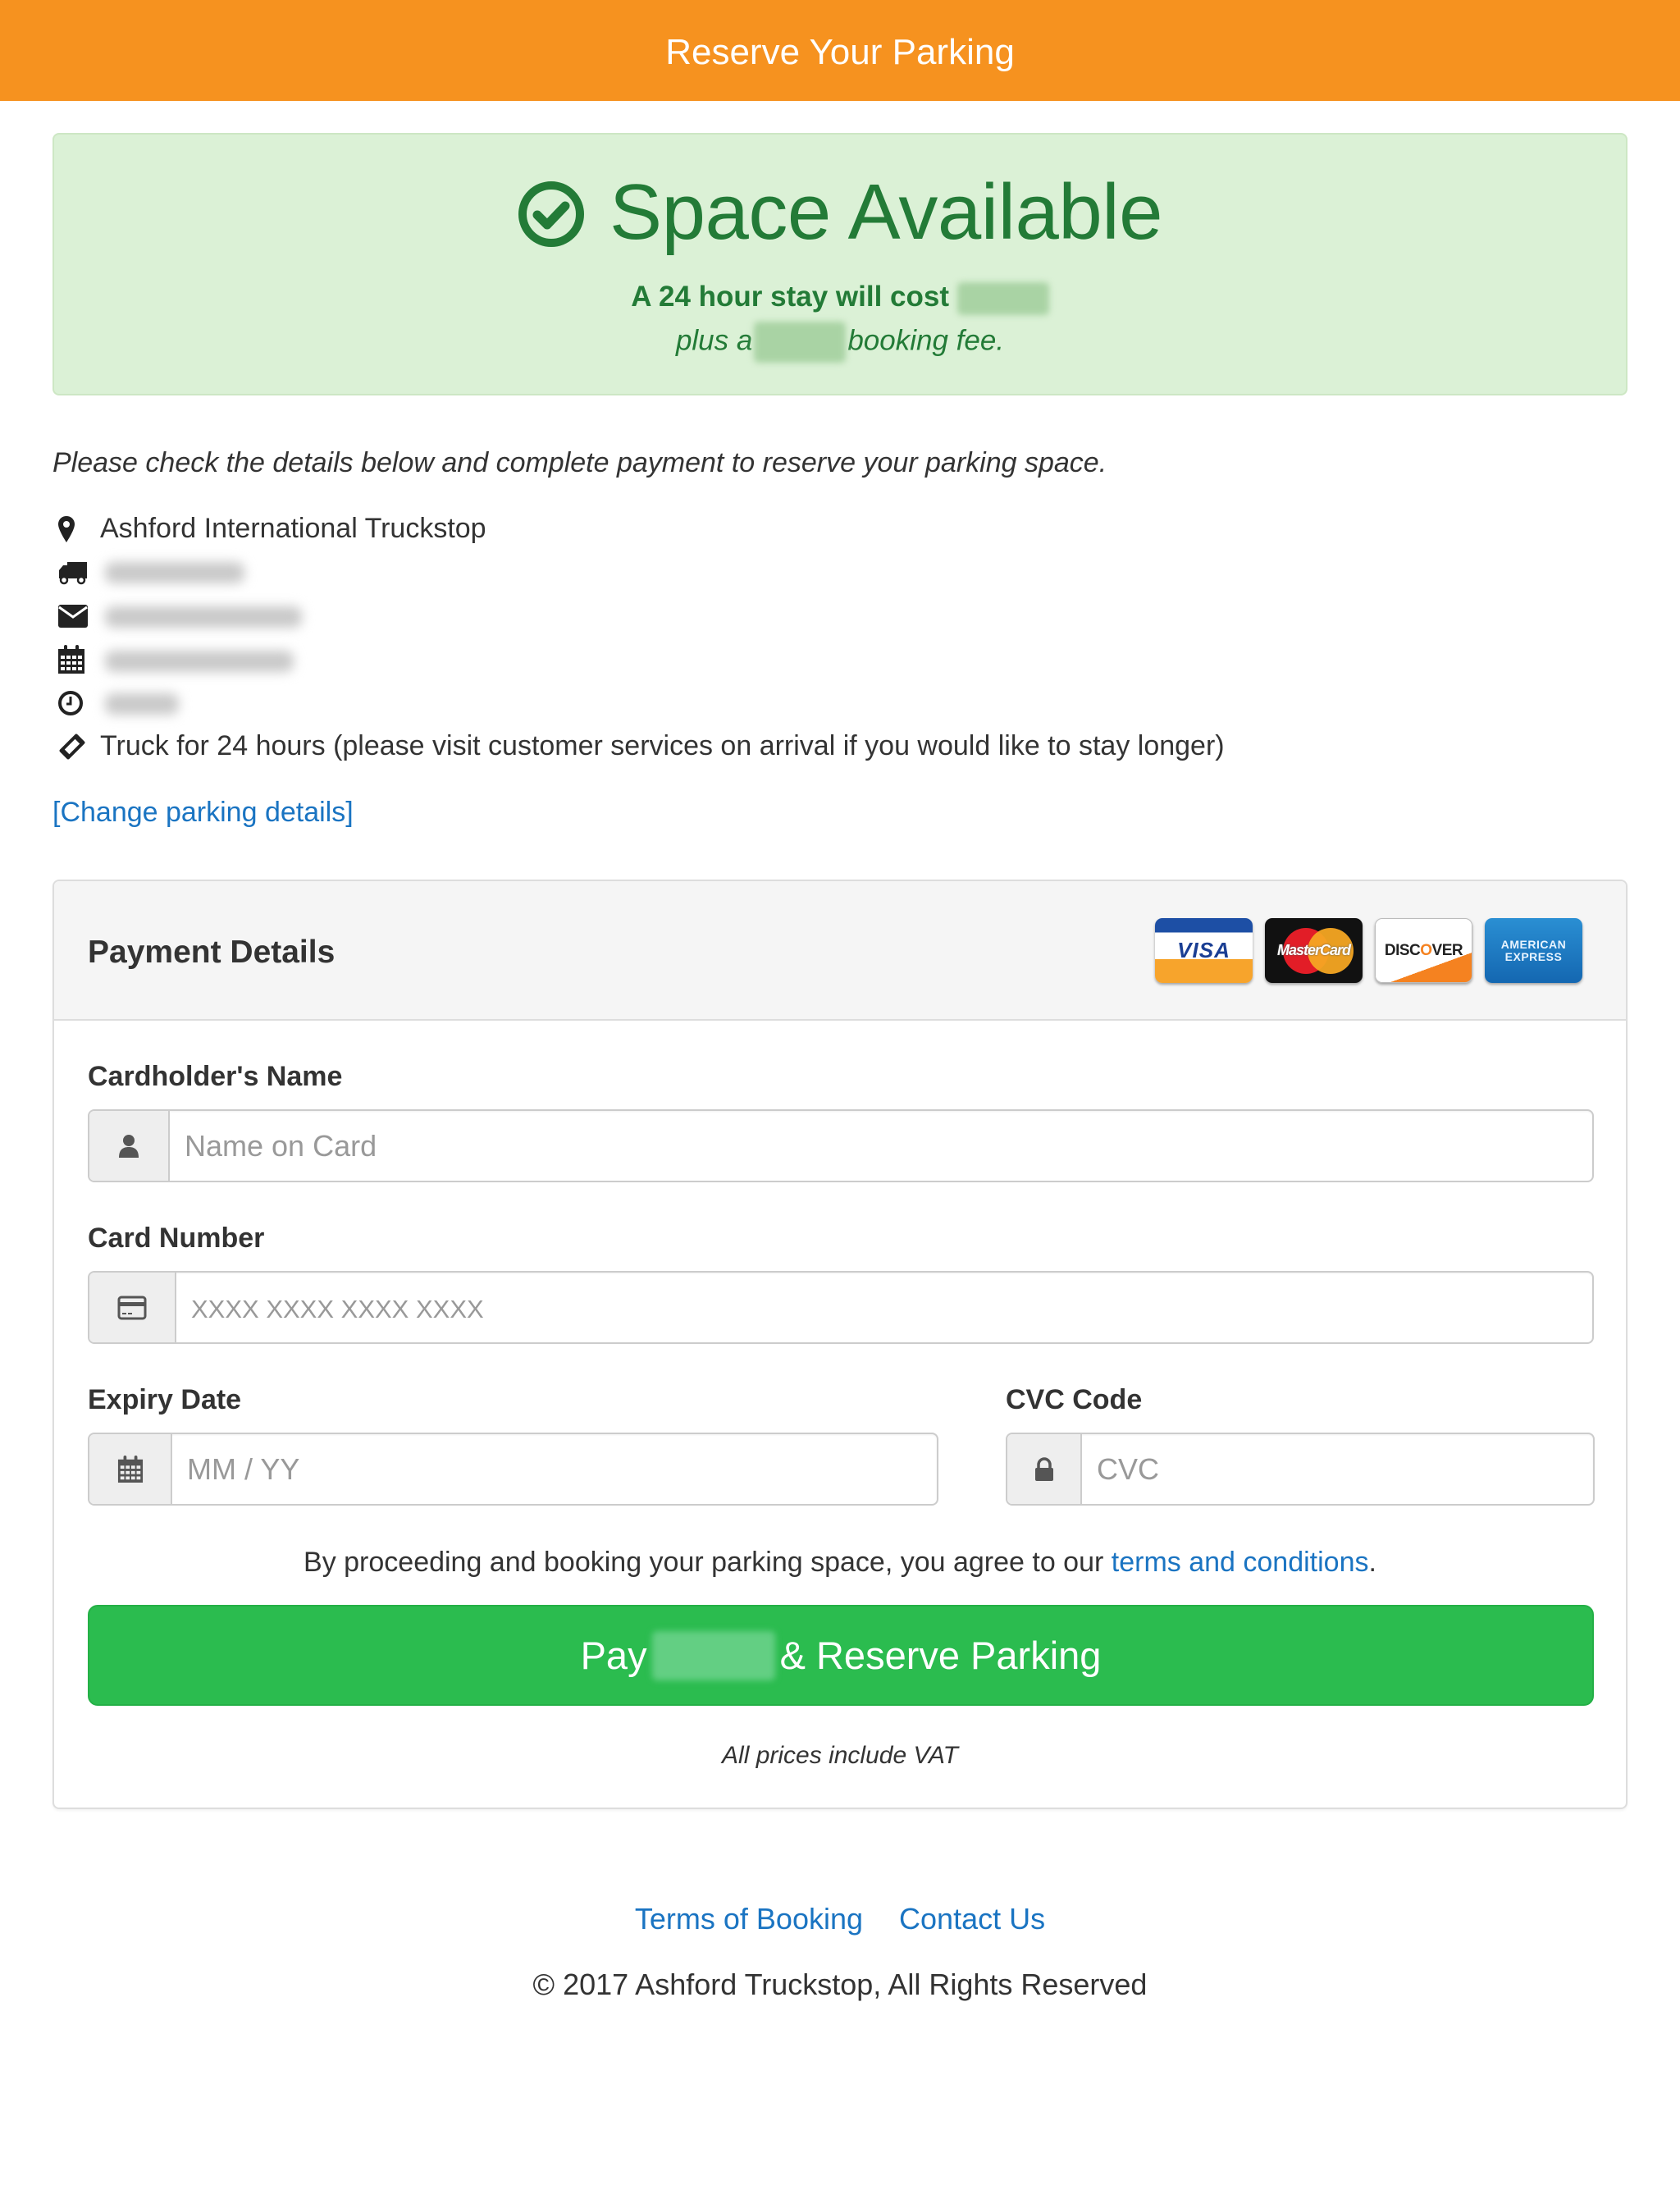 Image resolution: width=1680 pixels, height=2203 pixels. What do you see at coordinates (1074, 1399) in the screenshot?
I see `cvc-code-label: CVC Code` at bounding box center [1074, 1399].